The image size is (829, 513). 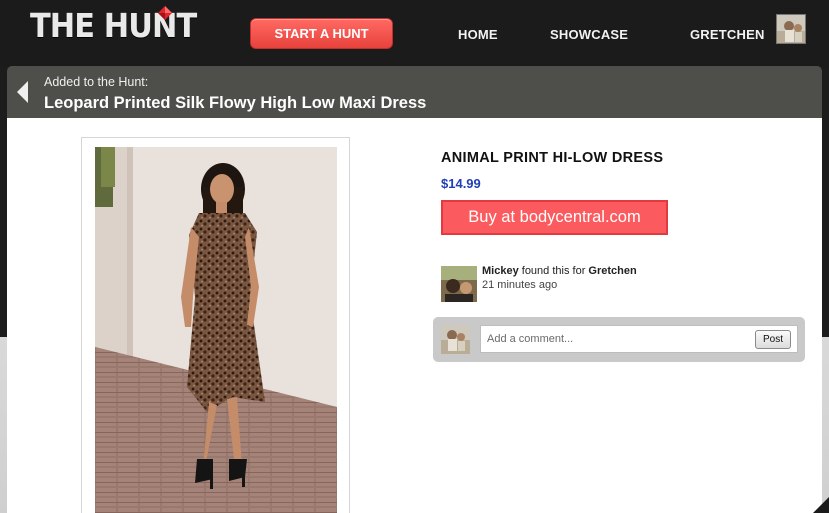 I want to click on comment-input, so click(x=639, y=339).